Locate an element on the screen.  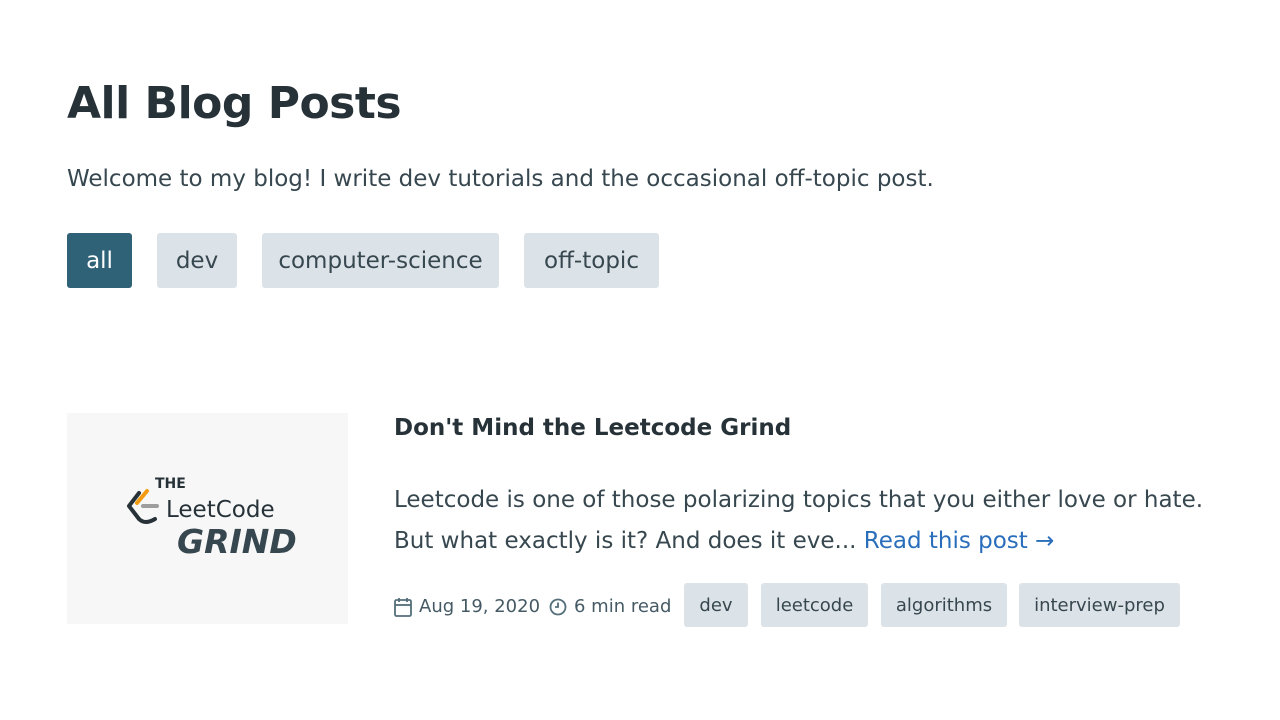
post-read-time: 6 min read is located at coordinates (610, 606).